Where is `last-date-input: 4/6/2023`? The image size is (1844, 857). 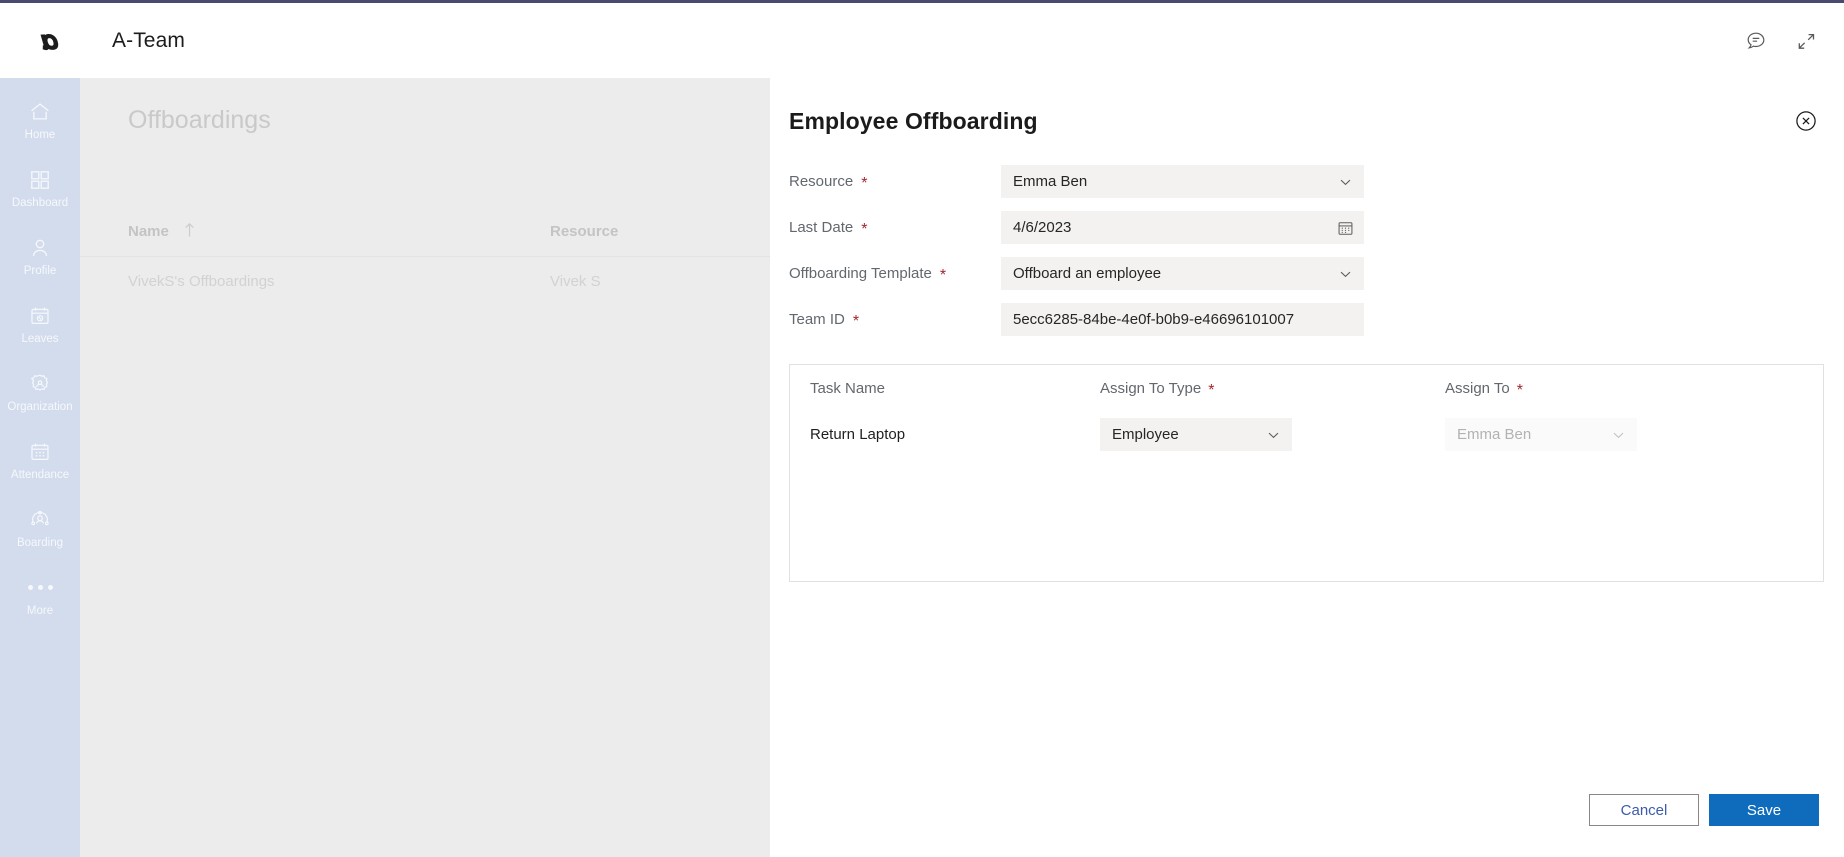 last-date-input: 4/6/2023 is located at coordinates (1182, 227).